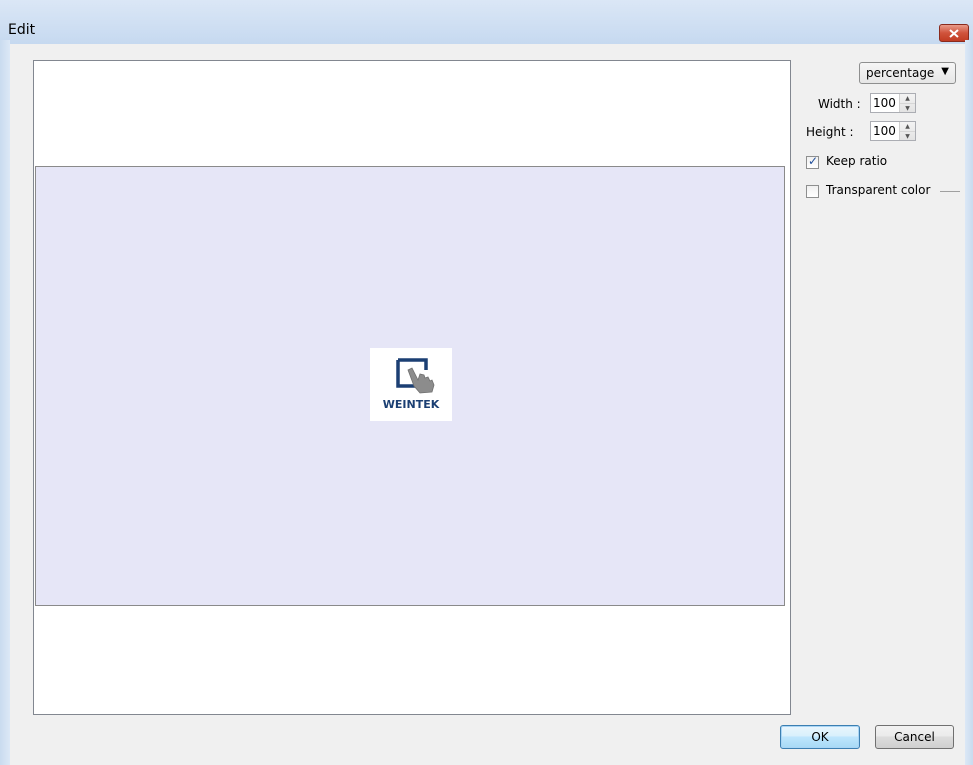 The height and width of the screenshot is (765, 973). What do you see at coordinates (907, 108) in the screenshot?
I see `width-decrement-button: ▼` at bounding box center [907, 108].